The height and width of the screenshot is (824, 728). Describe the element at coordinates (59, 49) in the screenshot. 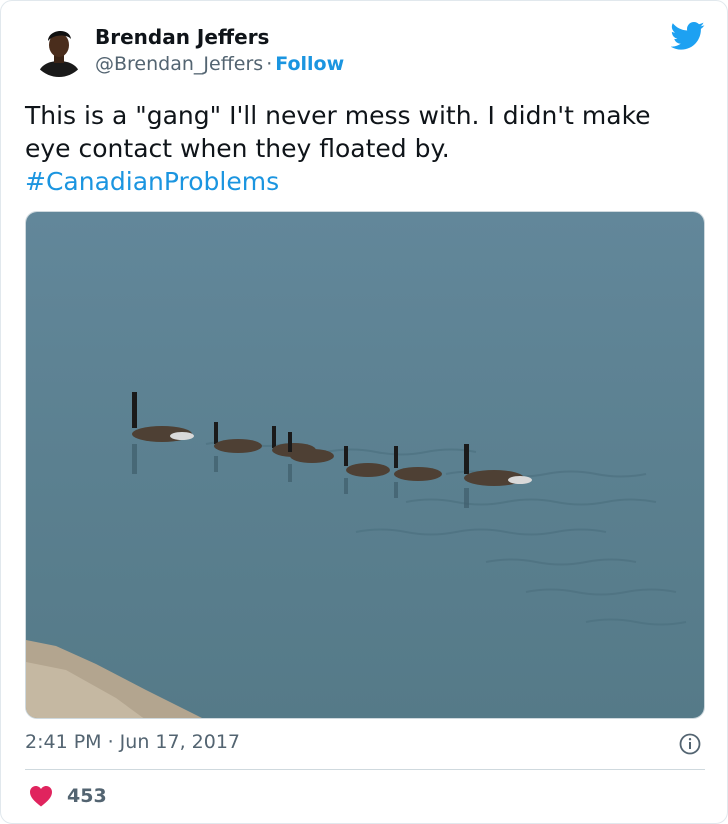

I see `author-avatar` at that location.